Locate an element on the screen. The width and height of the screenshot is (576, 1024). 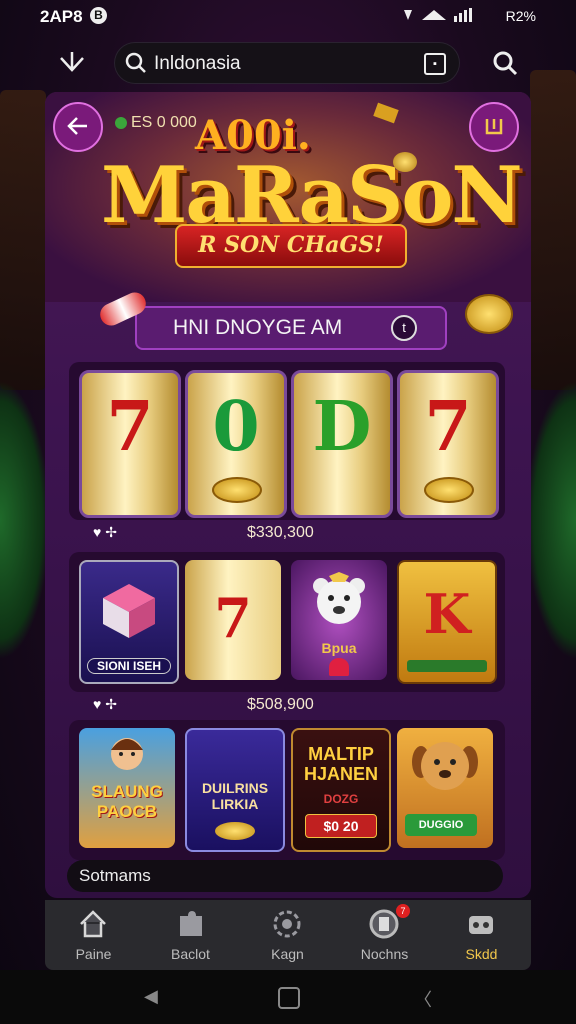
nav-label: Kagn is located at coordinates (287, 954).